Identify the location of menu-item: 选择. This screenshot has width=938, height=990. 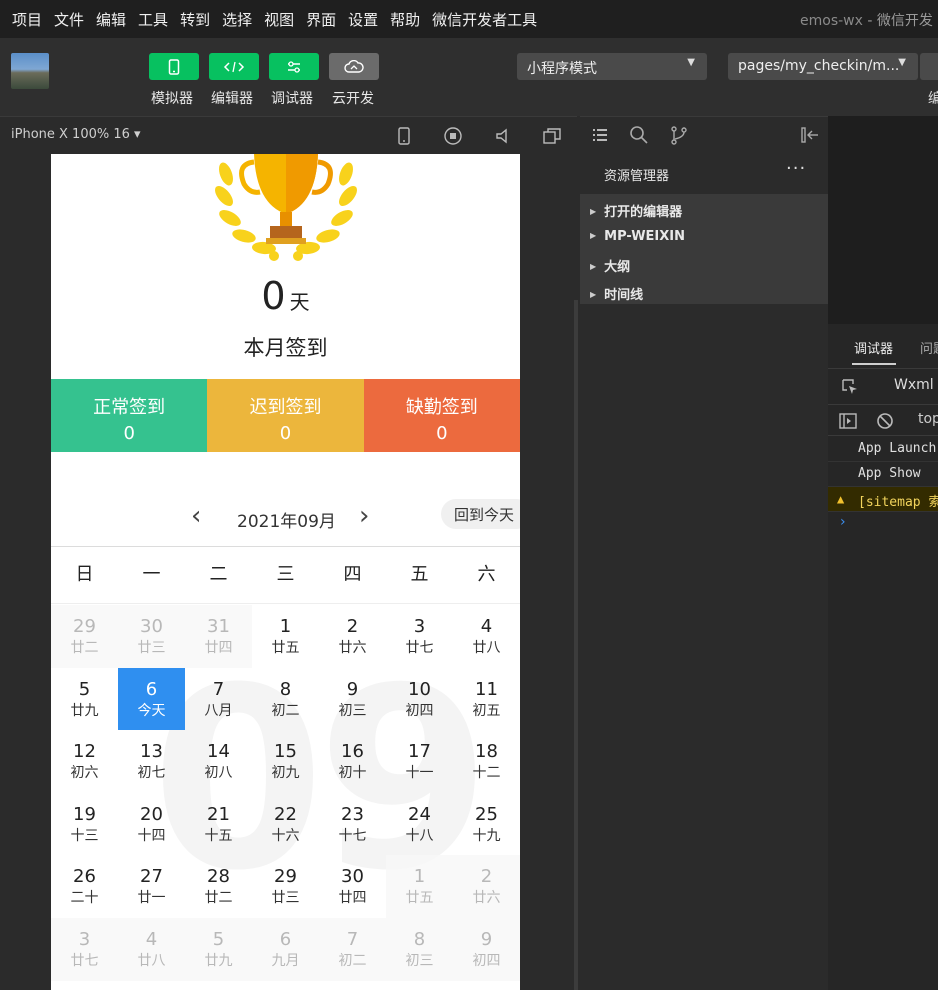
(237, 19).